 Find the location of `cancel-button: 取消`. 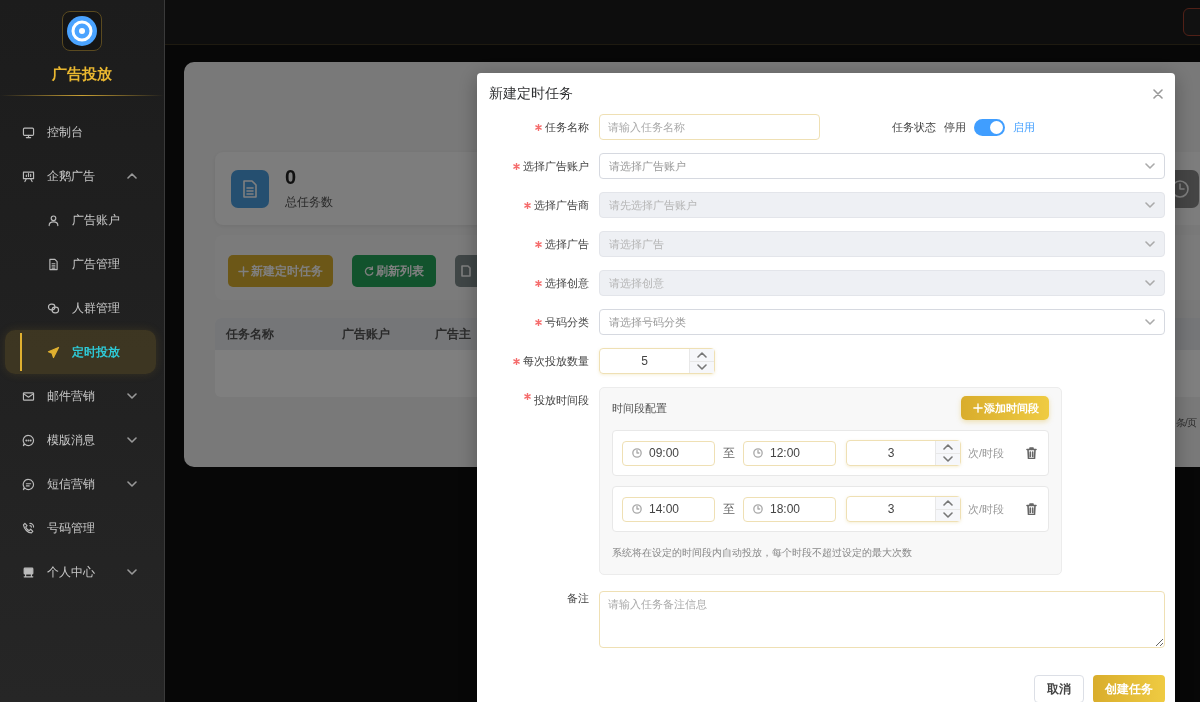

cancel-button: 取消 is located at coordinates (1059, 688).